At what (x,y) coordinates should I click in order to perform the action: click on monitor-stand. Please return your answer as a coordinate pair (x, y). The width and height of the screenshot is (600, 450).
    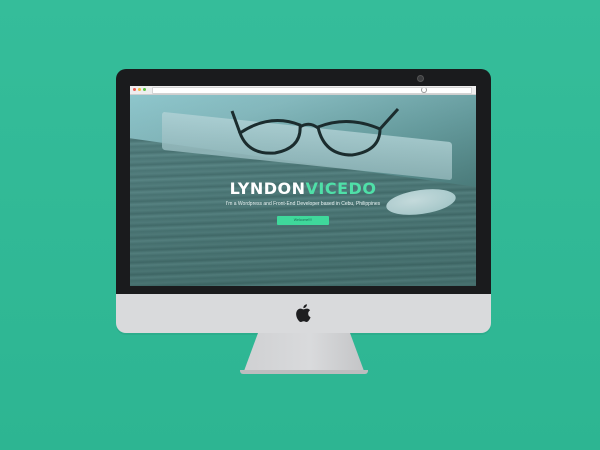
    Looking at the image, I should click on (304, 354).